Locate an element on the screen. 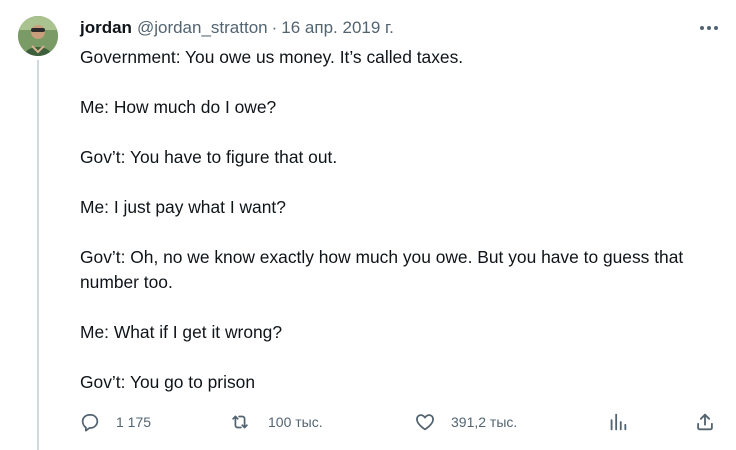 The image size is (736, 450). reply-count: 1 175 is located at coordinates (134, 422).